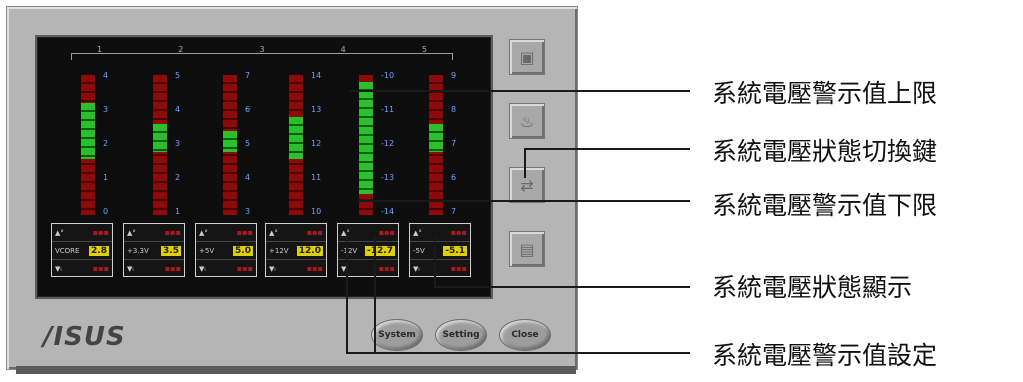 The image size is (1023, 382). What do you see at coordinates (525, 335) in the screenshot?
I see `close-button: Close` at bounding box center [525, 335].